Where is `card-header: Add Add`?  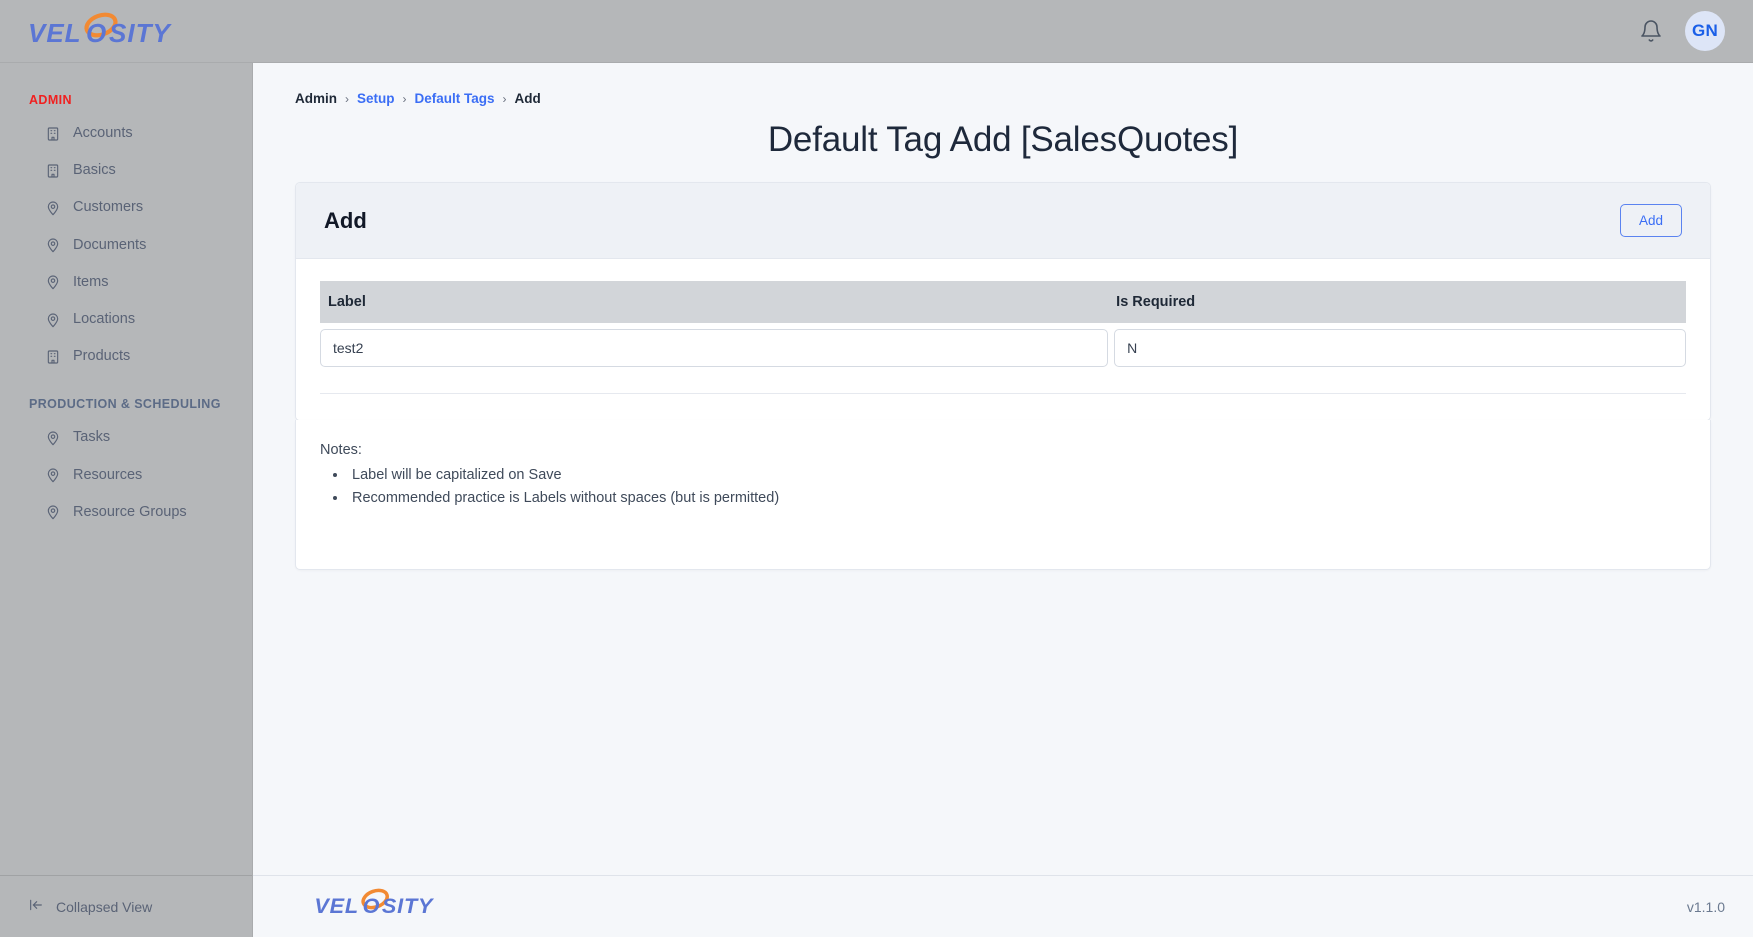 card-header: Add Add is located at coordinates (1003, 221).